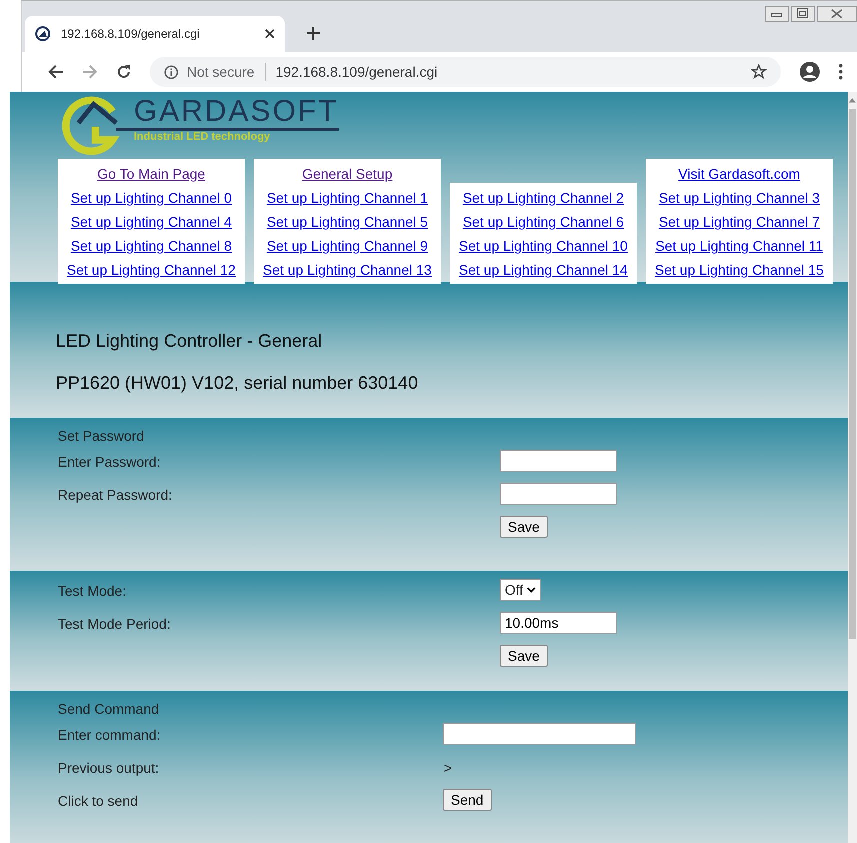  I want to click on nav-link: General Setup, so click(347, 174).